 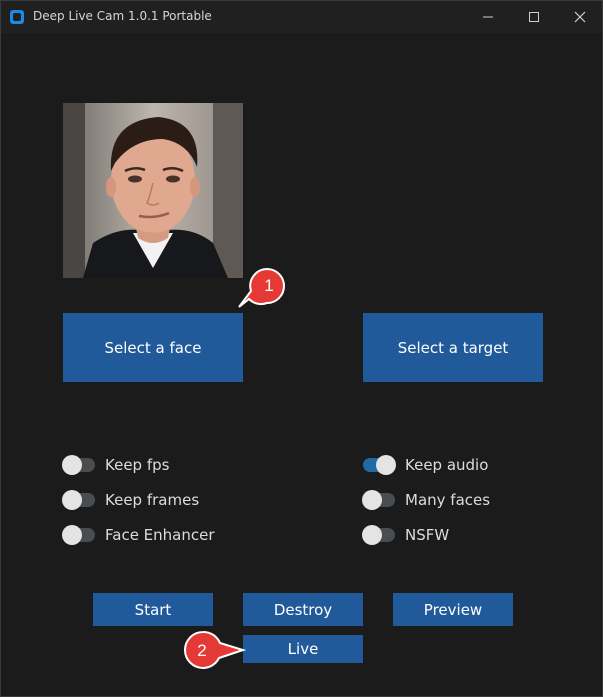 I want to click on step-2-number: 2, so click(x=201, y=650).